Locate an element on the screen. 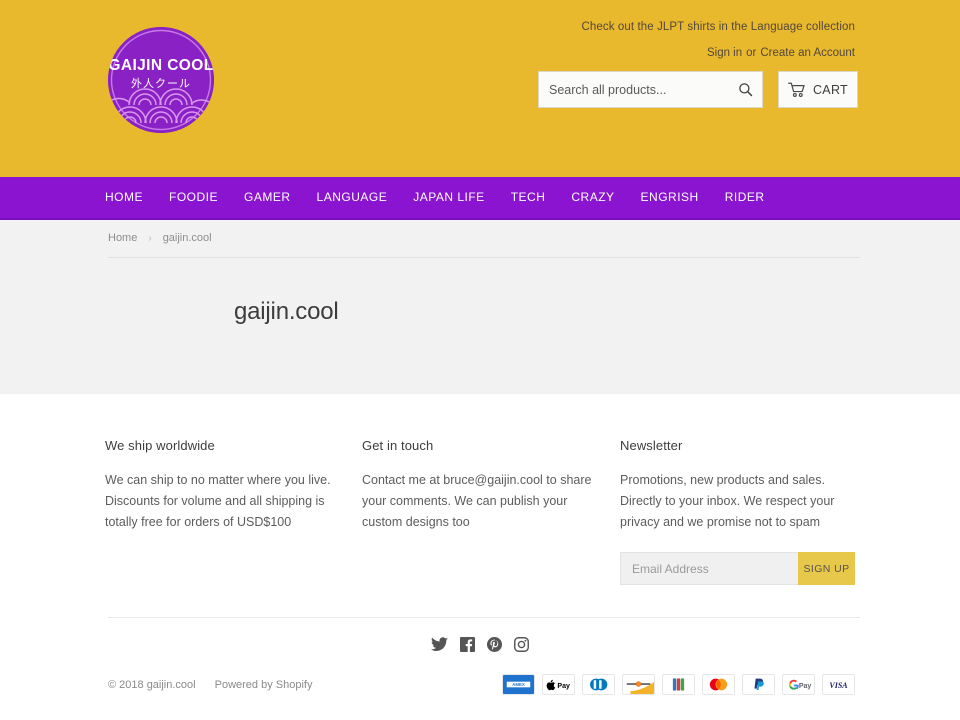 This screenshot has width=960, height=720. paypal-icon is located at coordinates (758, 684).